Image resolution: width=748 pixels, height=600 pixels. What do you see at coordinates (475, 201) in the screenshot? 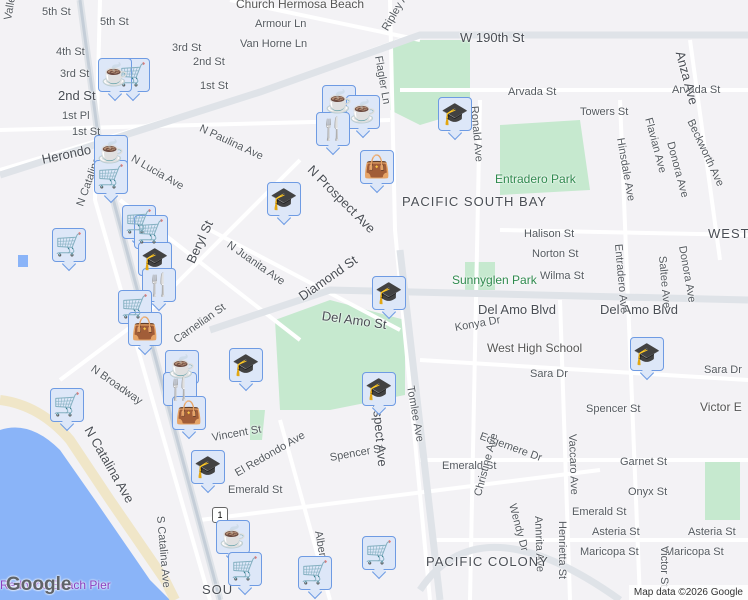
I see `area-label: PACIFIC SOUTH BAY` at bounding box center [475, 201].